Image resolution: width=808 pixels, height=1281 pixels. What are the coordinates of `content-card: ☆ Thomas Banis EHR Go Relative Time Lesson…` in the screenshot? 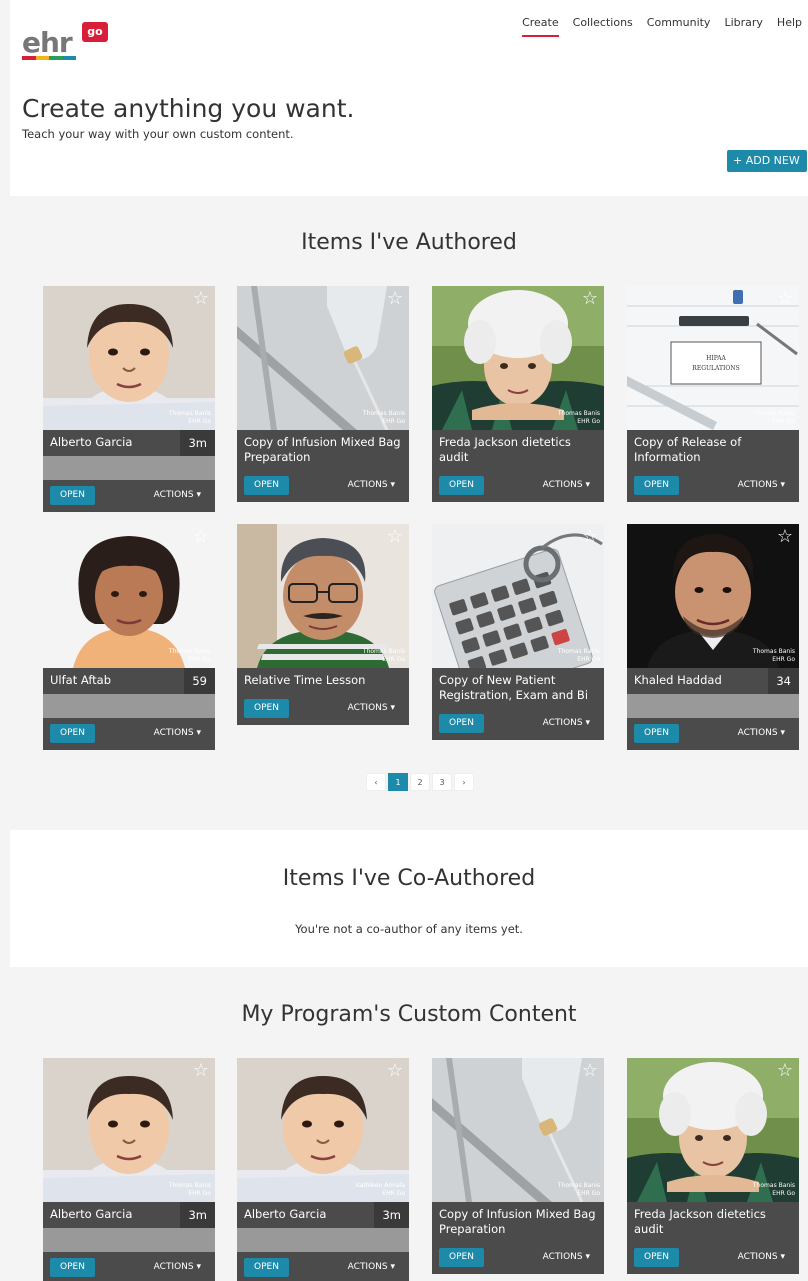 It's located at (323, 624).